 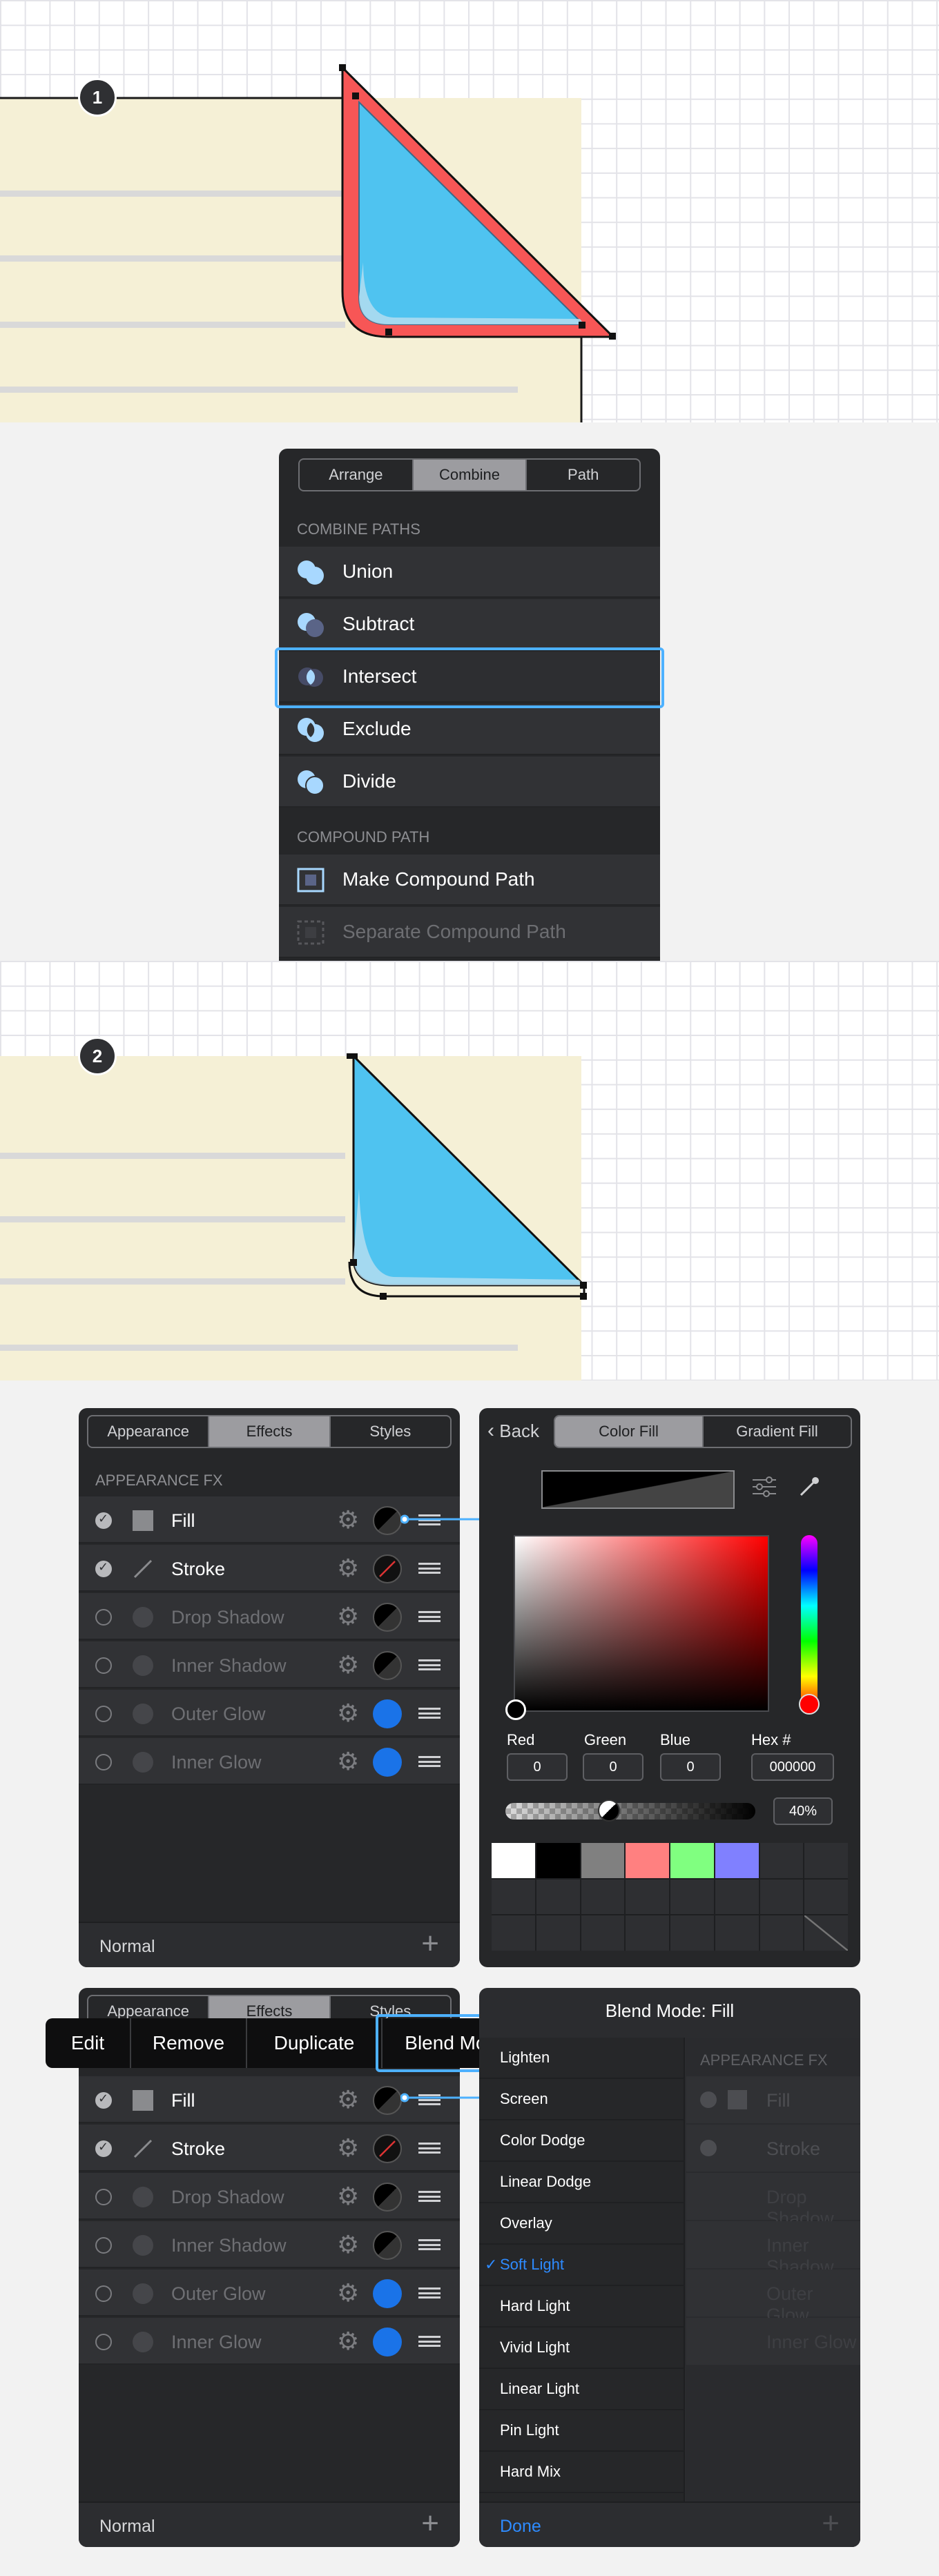 What do you see at coordinates (582, 2348) in the screenshot?
I see `blend-option-vivid-light: Vivid Light` at bounding box center [582, 2348].